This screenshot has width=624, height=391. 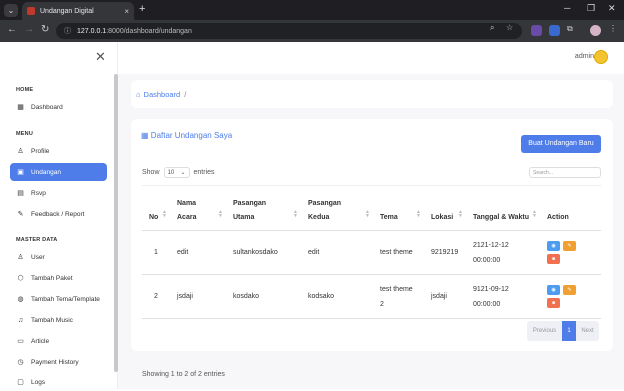 What do you see at coordinates (20, 299) in the screenshot?
I see `palette-icon: ◍` at bounding box center [20, 299].